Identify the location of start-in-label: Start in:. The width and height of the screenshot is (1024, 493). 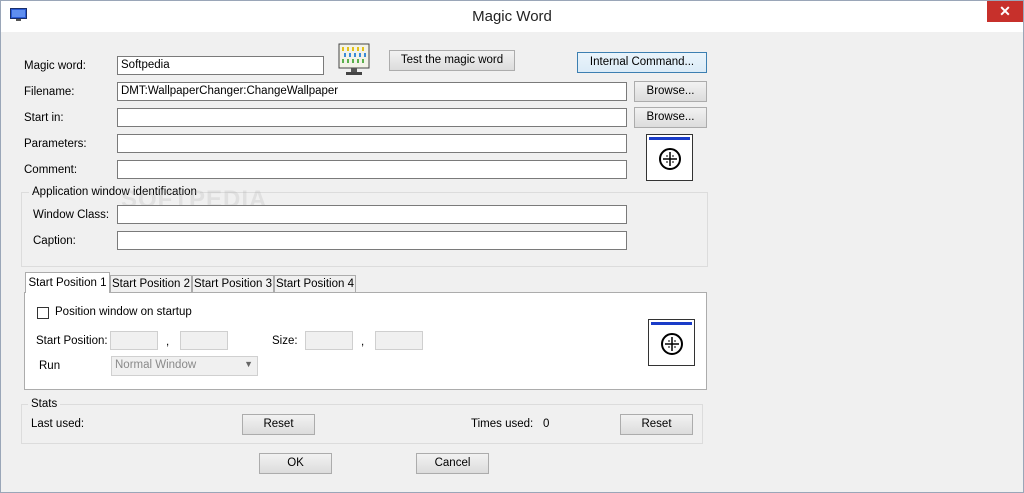
(44, 118).